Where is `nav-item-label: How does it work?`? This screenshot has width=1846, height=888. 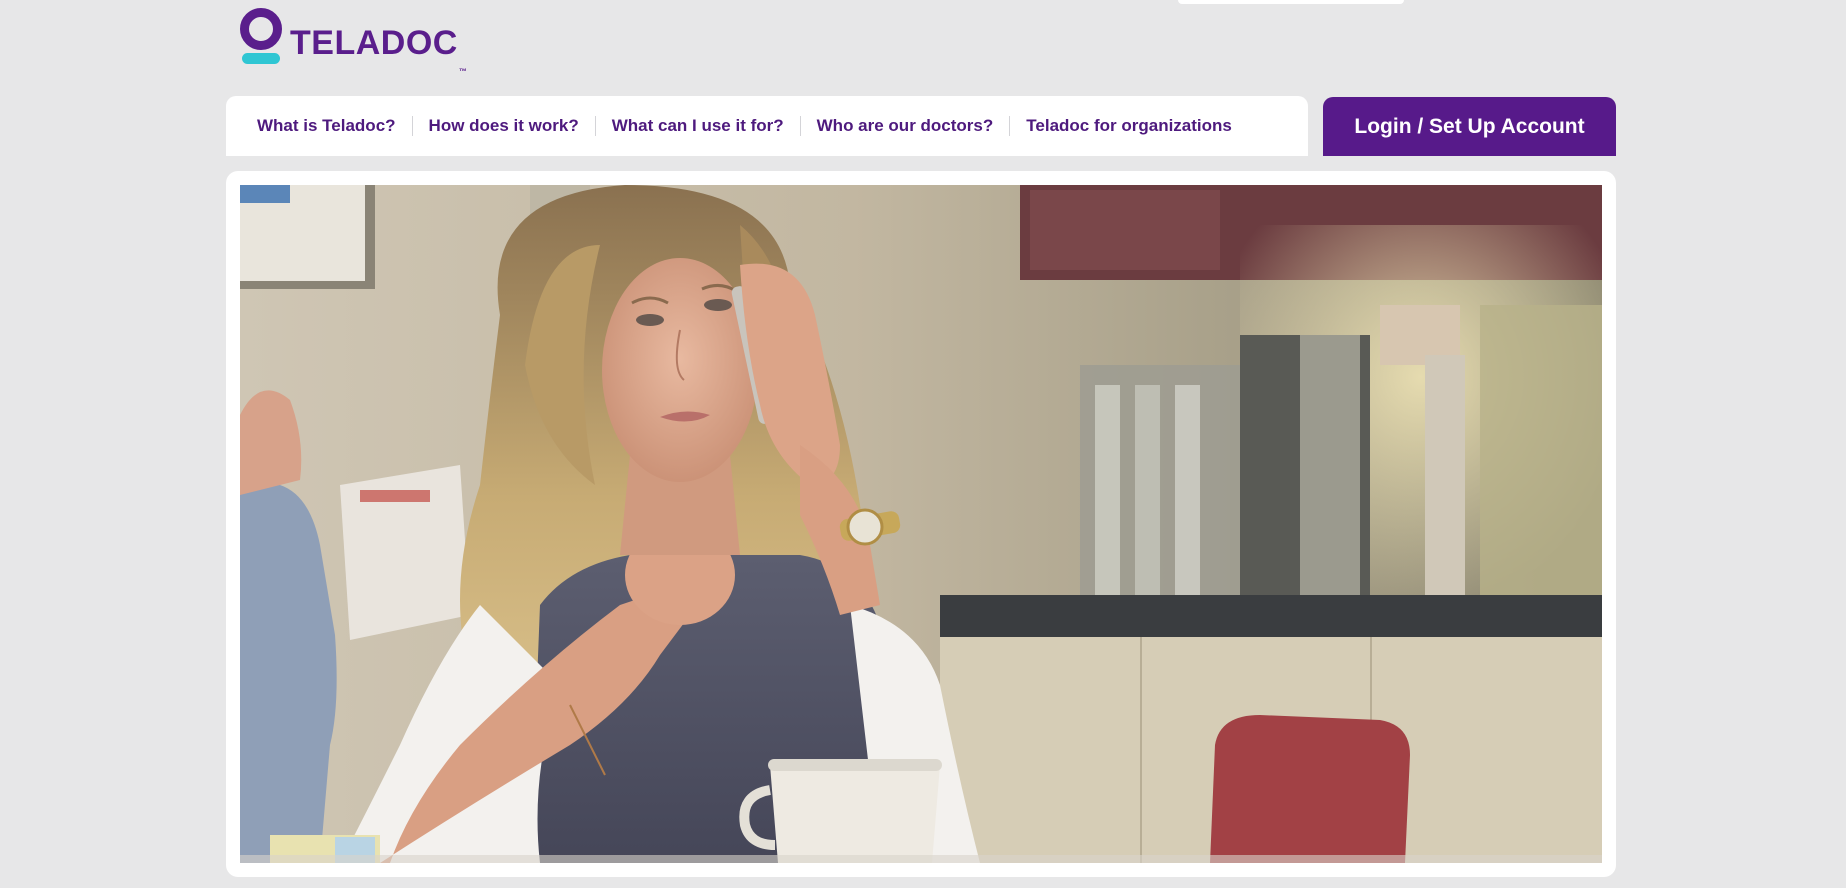 nav-item-label: How does it work? is located at coordinates (503, 125).